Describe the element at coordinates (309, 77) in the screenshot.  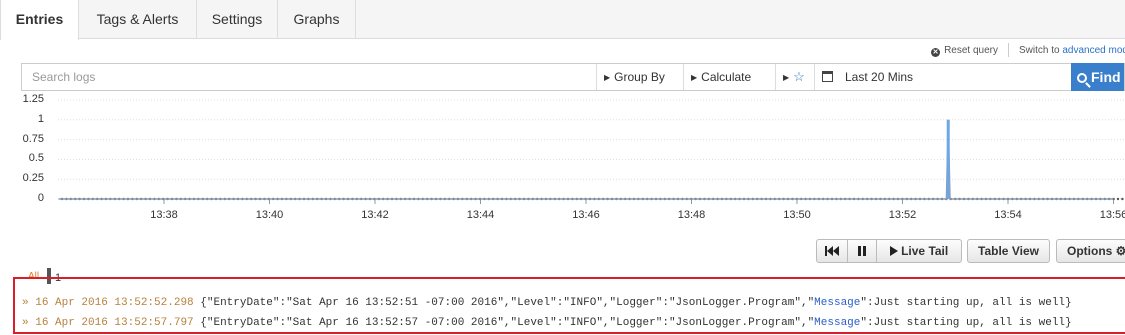
I see `search-input` at that location.